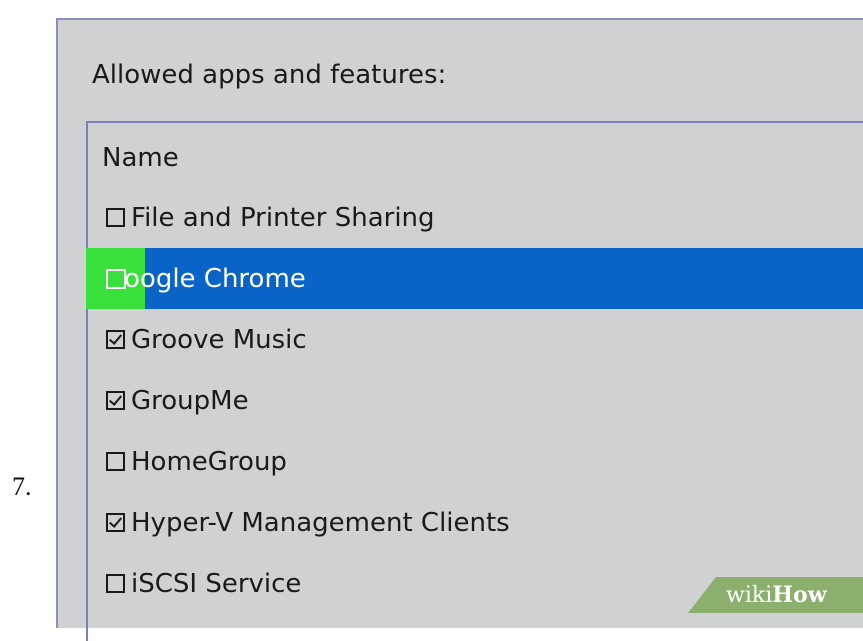 The width and height of the screenshot is (863, 641). What do you see at coordinates (475, 217) in the screenshot?
I see `list-item-file-printer-sharing: File and Printer Sharing` at bounding box center [475, 217].